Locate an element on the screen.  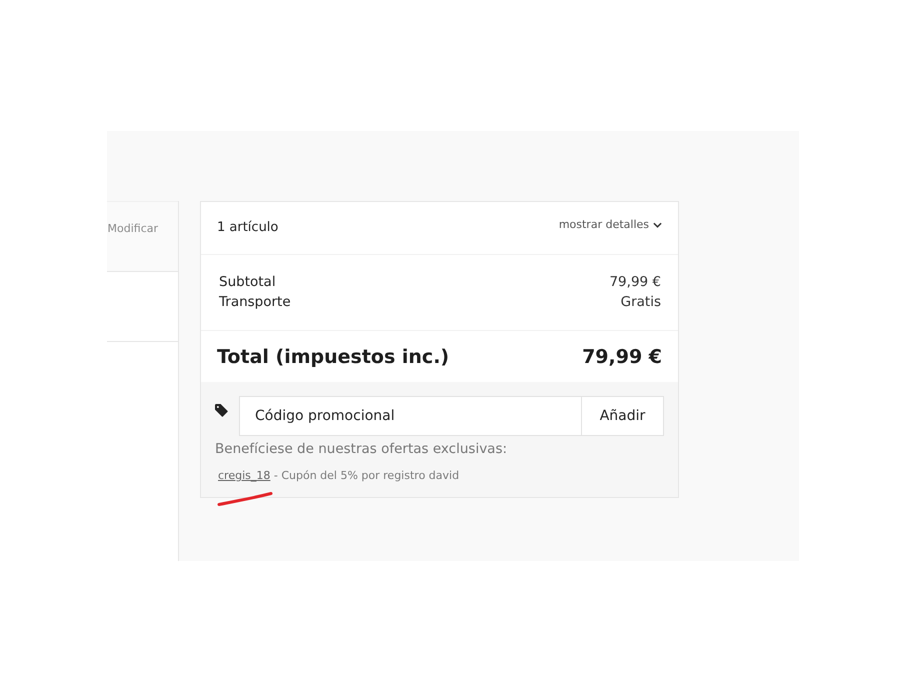
details-toggle: mostrar detalles is located at coordinates (610, 225).